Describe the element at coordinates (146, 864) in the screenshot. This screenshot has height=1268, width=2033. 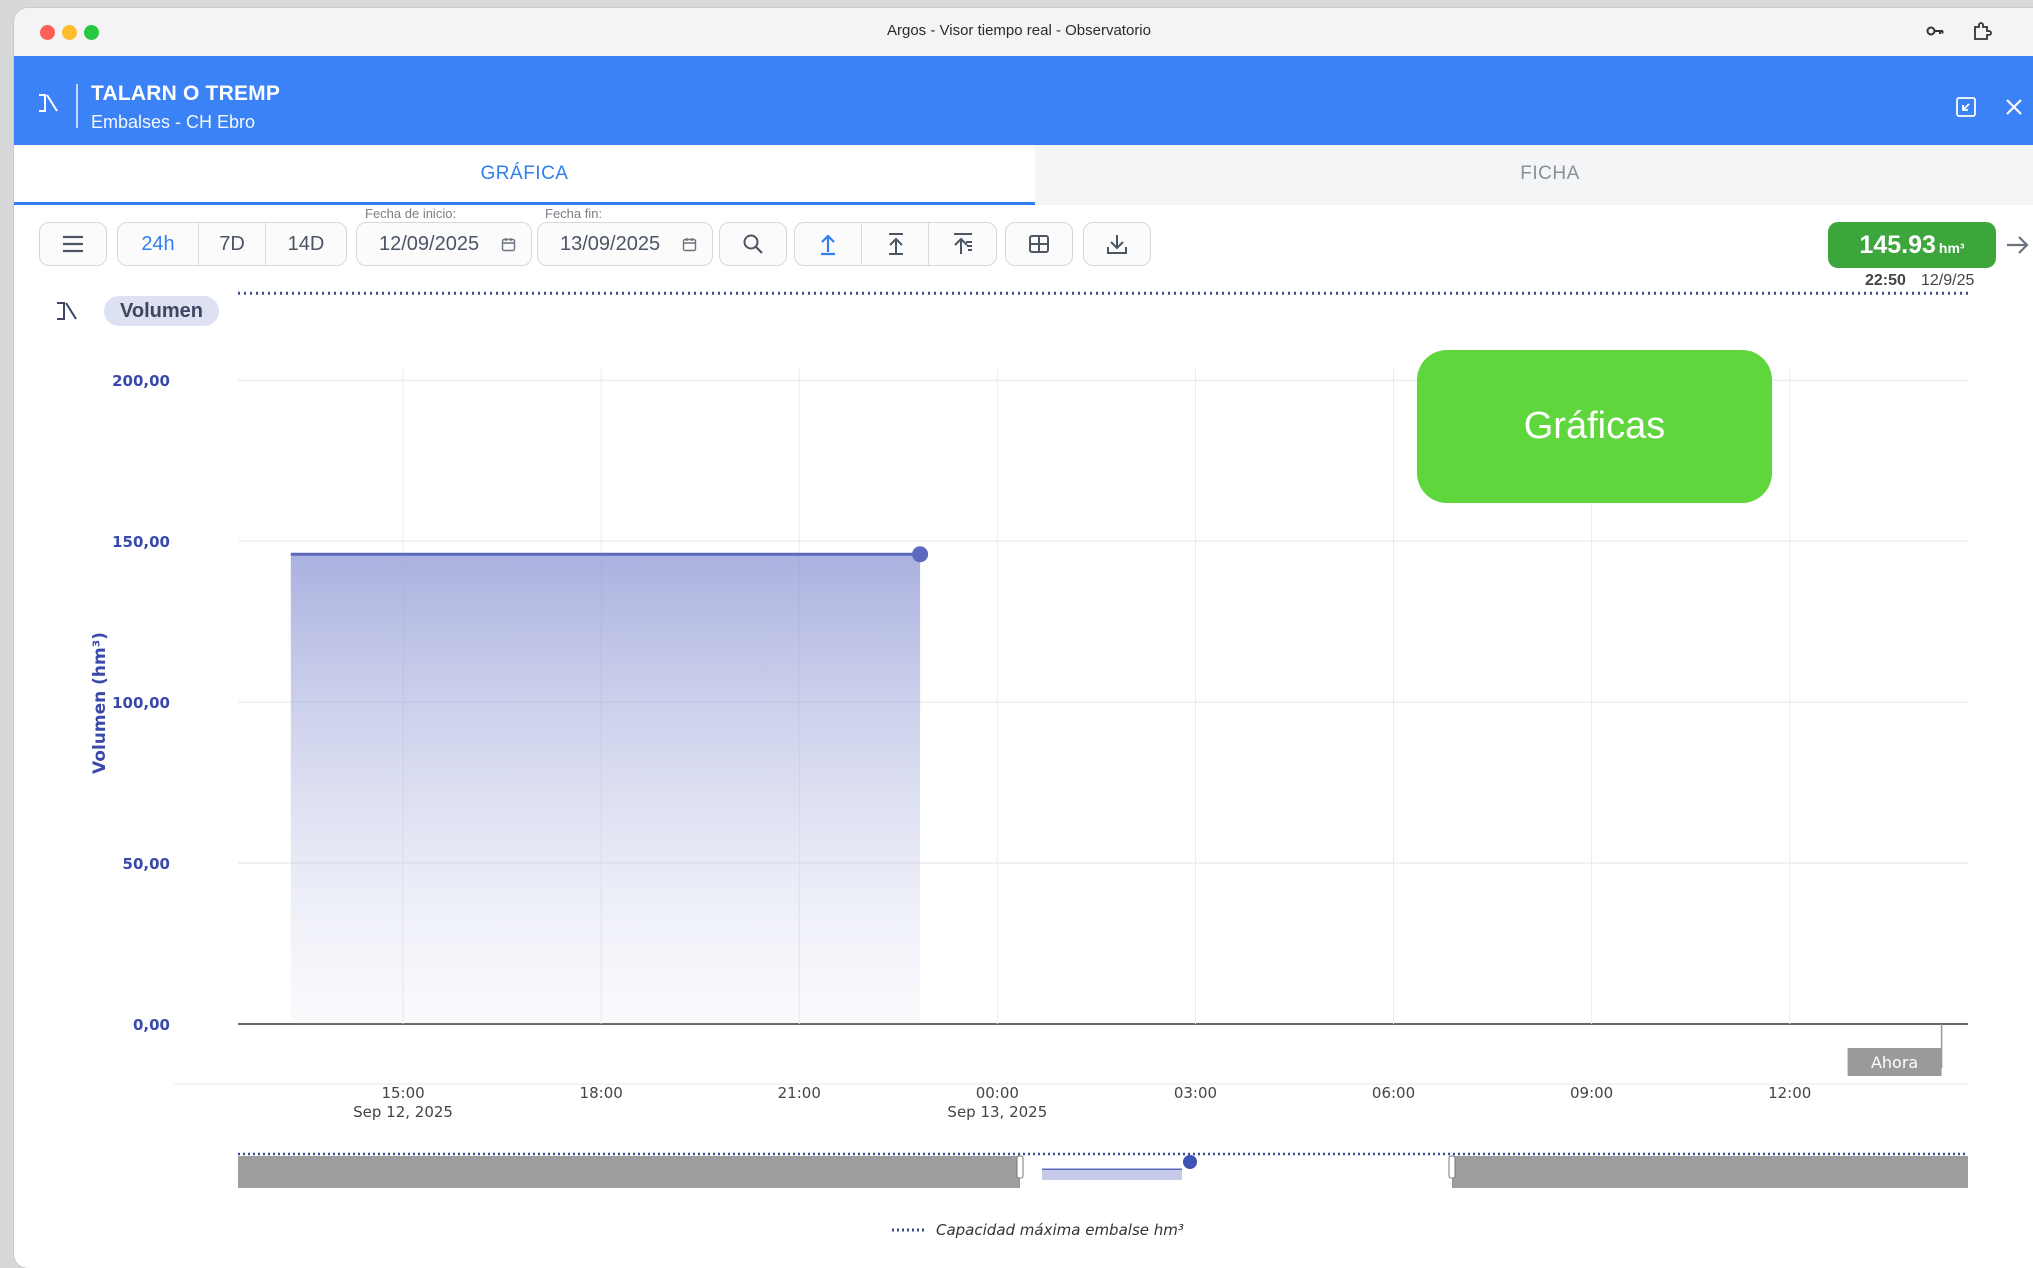
I see `y-tick-label: 50,00` at that location.